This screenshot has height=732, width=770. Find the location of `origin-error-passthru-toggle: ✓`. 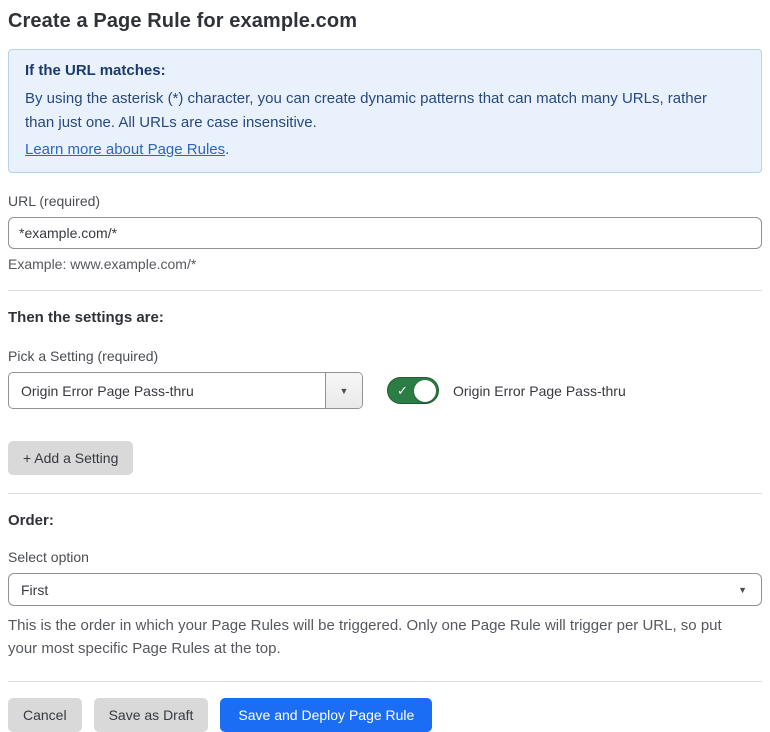

origin-error-passthru-toggle: ✓ is located at coordinates (413, 390).